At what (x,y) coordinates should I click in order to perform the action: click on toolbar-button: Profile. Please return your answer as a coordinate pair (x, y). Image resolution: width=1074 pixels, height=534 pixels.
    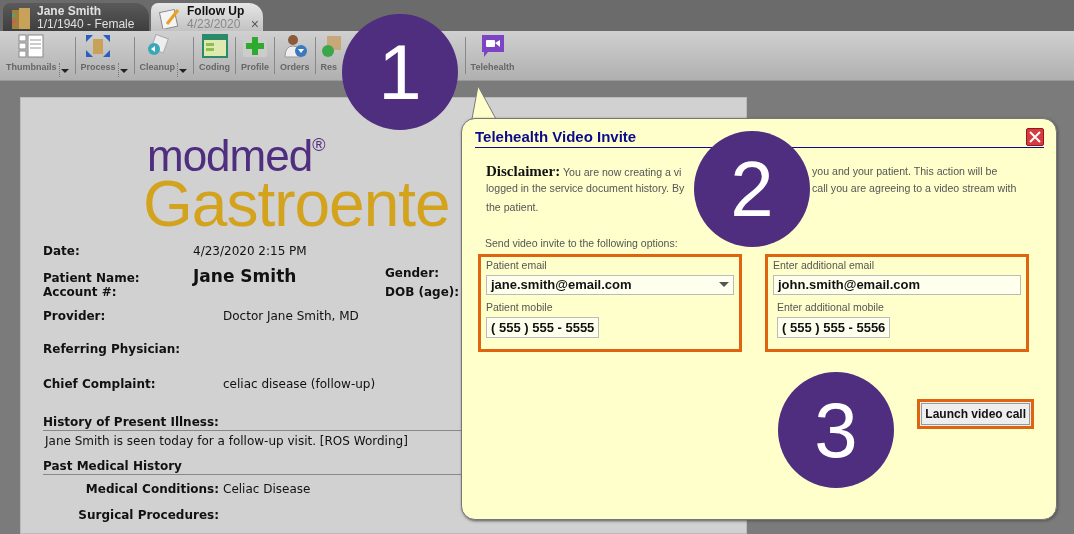
    Looking at the image, I should click on (255, 57).